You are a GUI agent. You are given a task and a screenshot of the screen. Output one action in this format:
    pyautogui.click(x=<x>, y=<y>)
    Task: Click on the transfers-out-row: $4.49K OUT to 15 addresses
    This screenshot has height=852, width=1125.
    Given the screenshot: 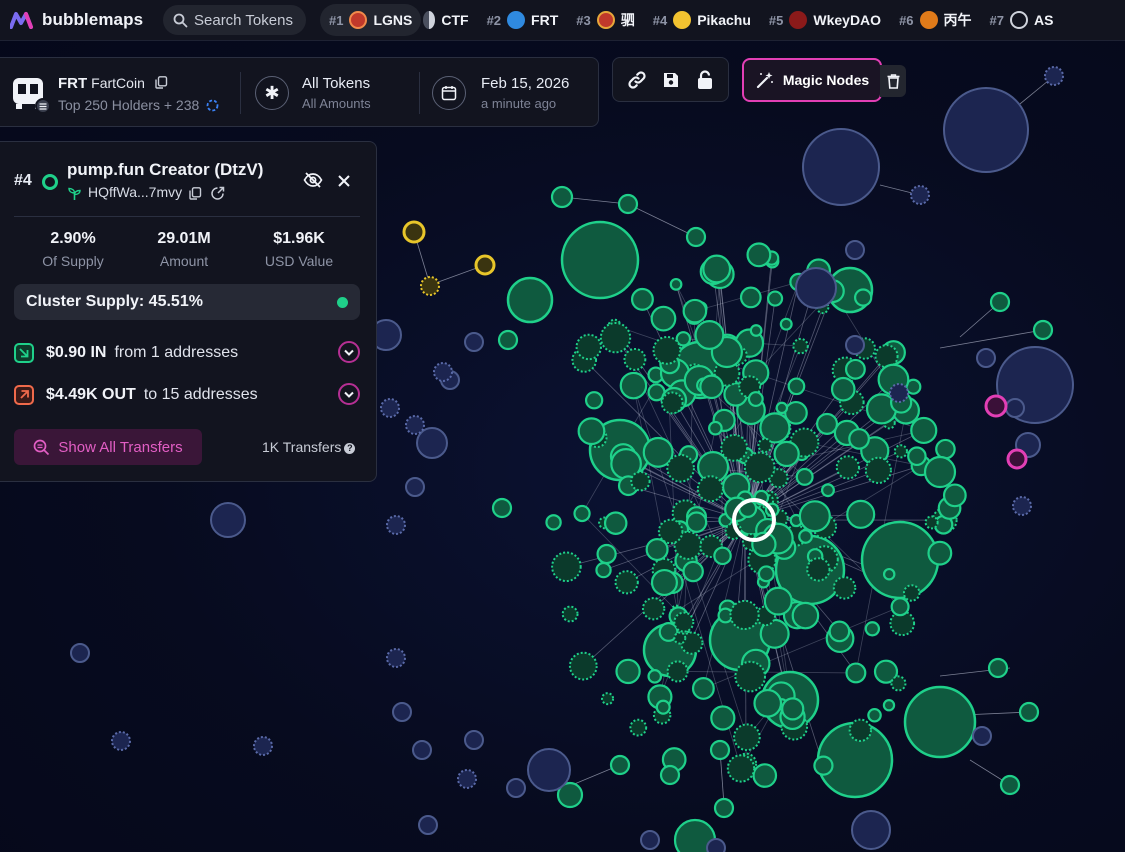 What is the action you would take?
    pyautogui.click(x=187, y=395)
    